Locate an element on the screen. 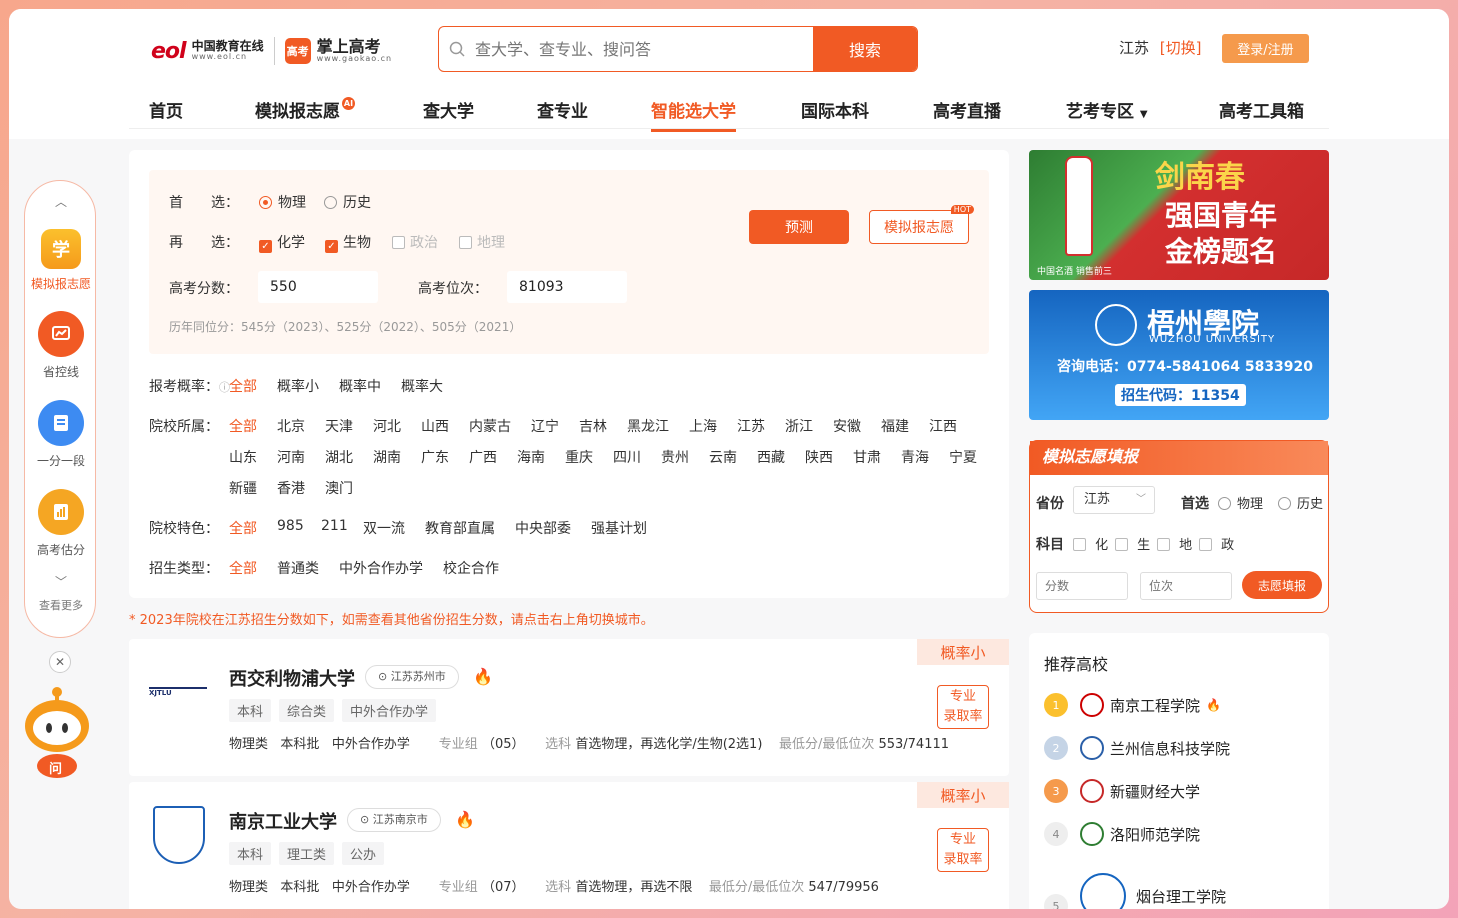  nav-colleges: 查大学 is located at coordinates (448, 109).